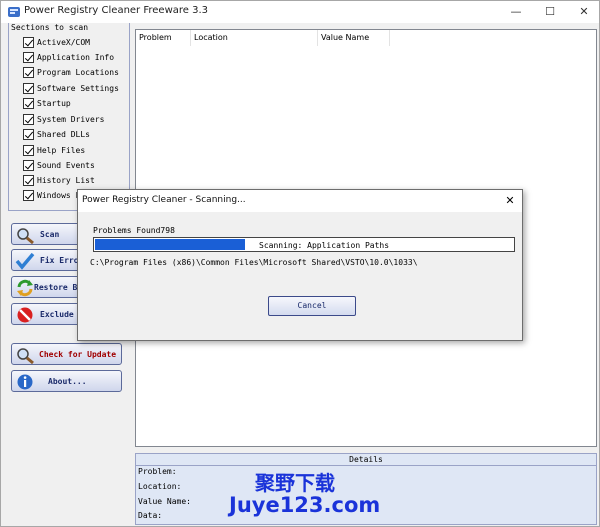 Image resolution: width=600 pixels, height=527 pixels. What do you see at coordinates (254, 38) in the screenshot?
I see `column-header-location: Location` at bounding box center [254, 38].